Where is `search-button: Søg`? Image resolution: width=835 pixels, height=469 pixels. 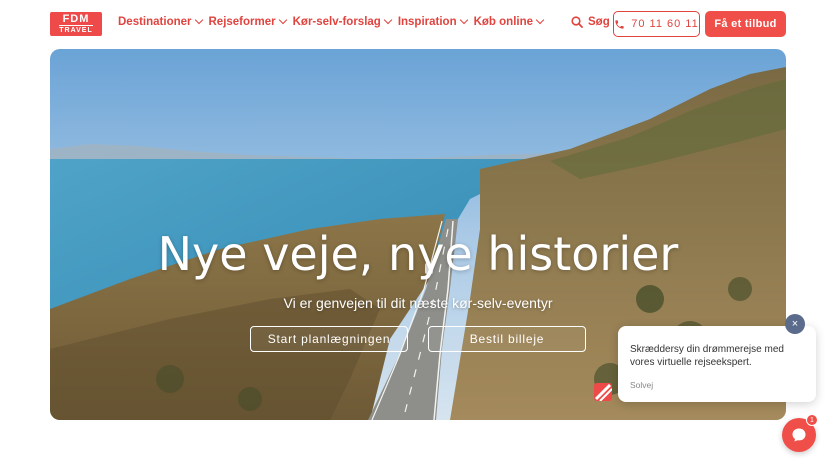 search-button: Søg is located at coordinates (590, 22).